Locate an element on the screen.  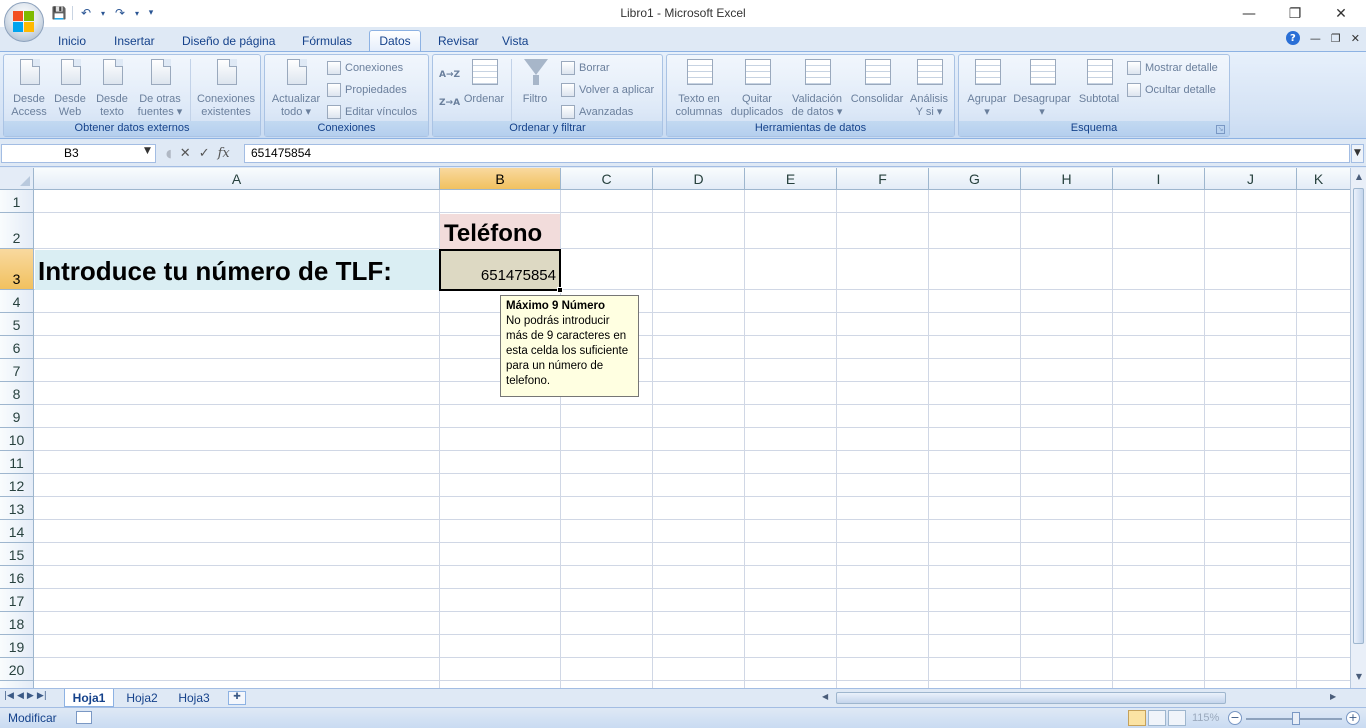
row-header-11: 11 is located at coordinates (17, 462).